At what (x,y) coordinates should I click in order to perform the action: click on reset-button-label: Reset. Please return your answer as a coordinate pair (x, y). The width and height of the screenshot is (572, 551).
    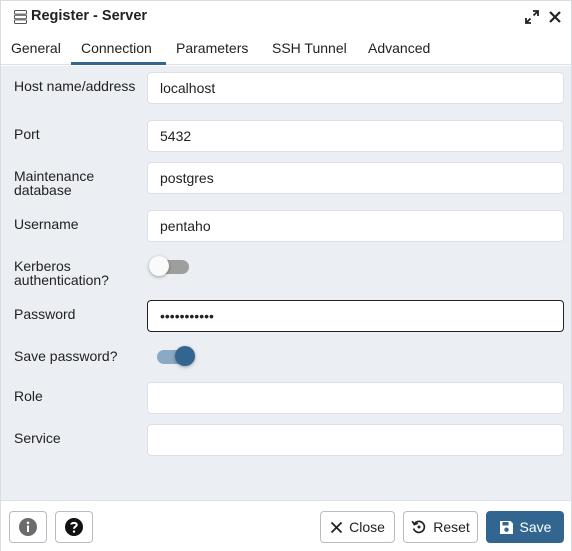
    Looking at the image, I should click on (451, 527).